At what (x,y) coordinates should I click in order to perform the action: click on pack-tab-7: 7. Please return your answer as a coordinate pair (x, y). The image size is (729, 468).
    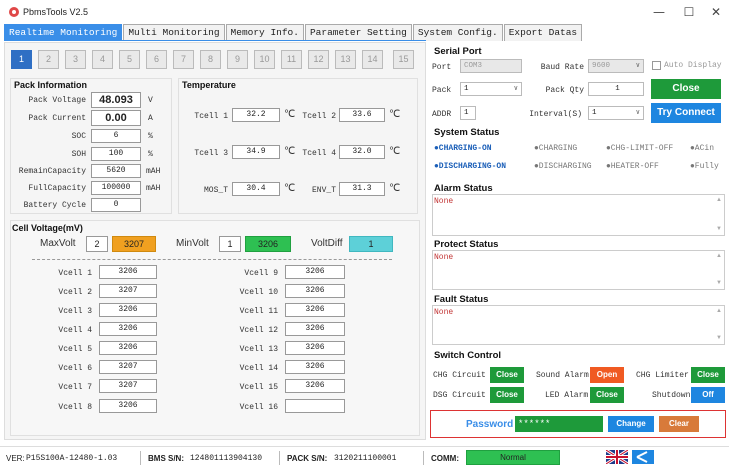
    Looking at the image, I should click on (183, 59).